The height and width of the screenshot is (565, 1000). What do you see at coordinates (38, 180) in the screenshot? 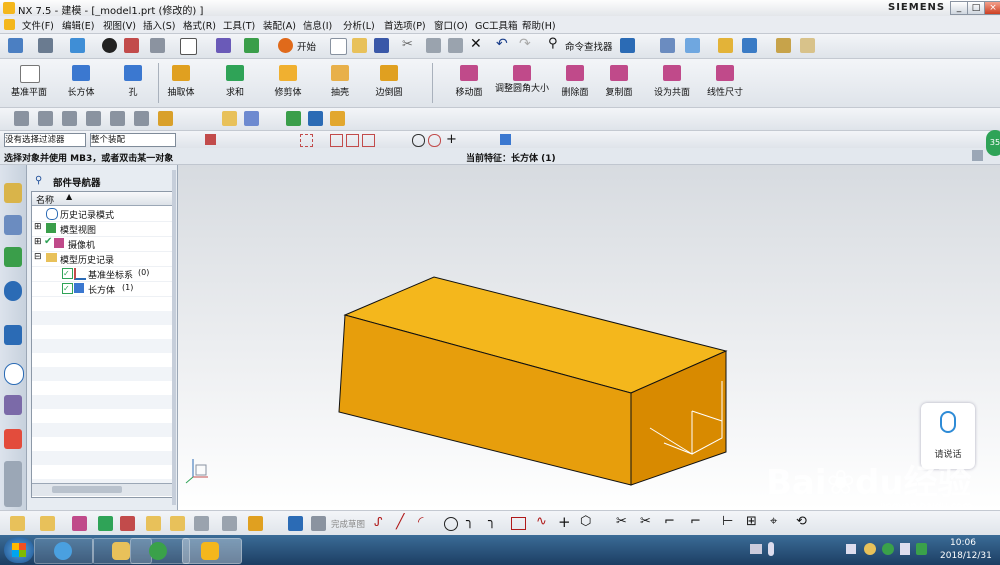
I see `pin-icon: ⚲` at bounding box center [38, 180].